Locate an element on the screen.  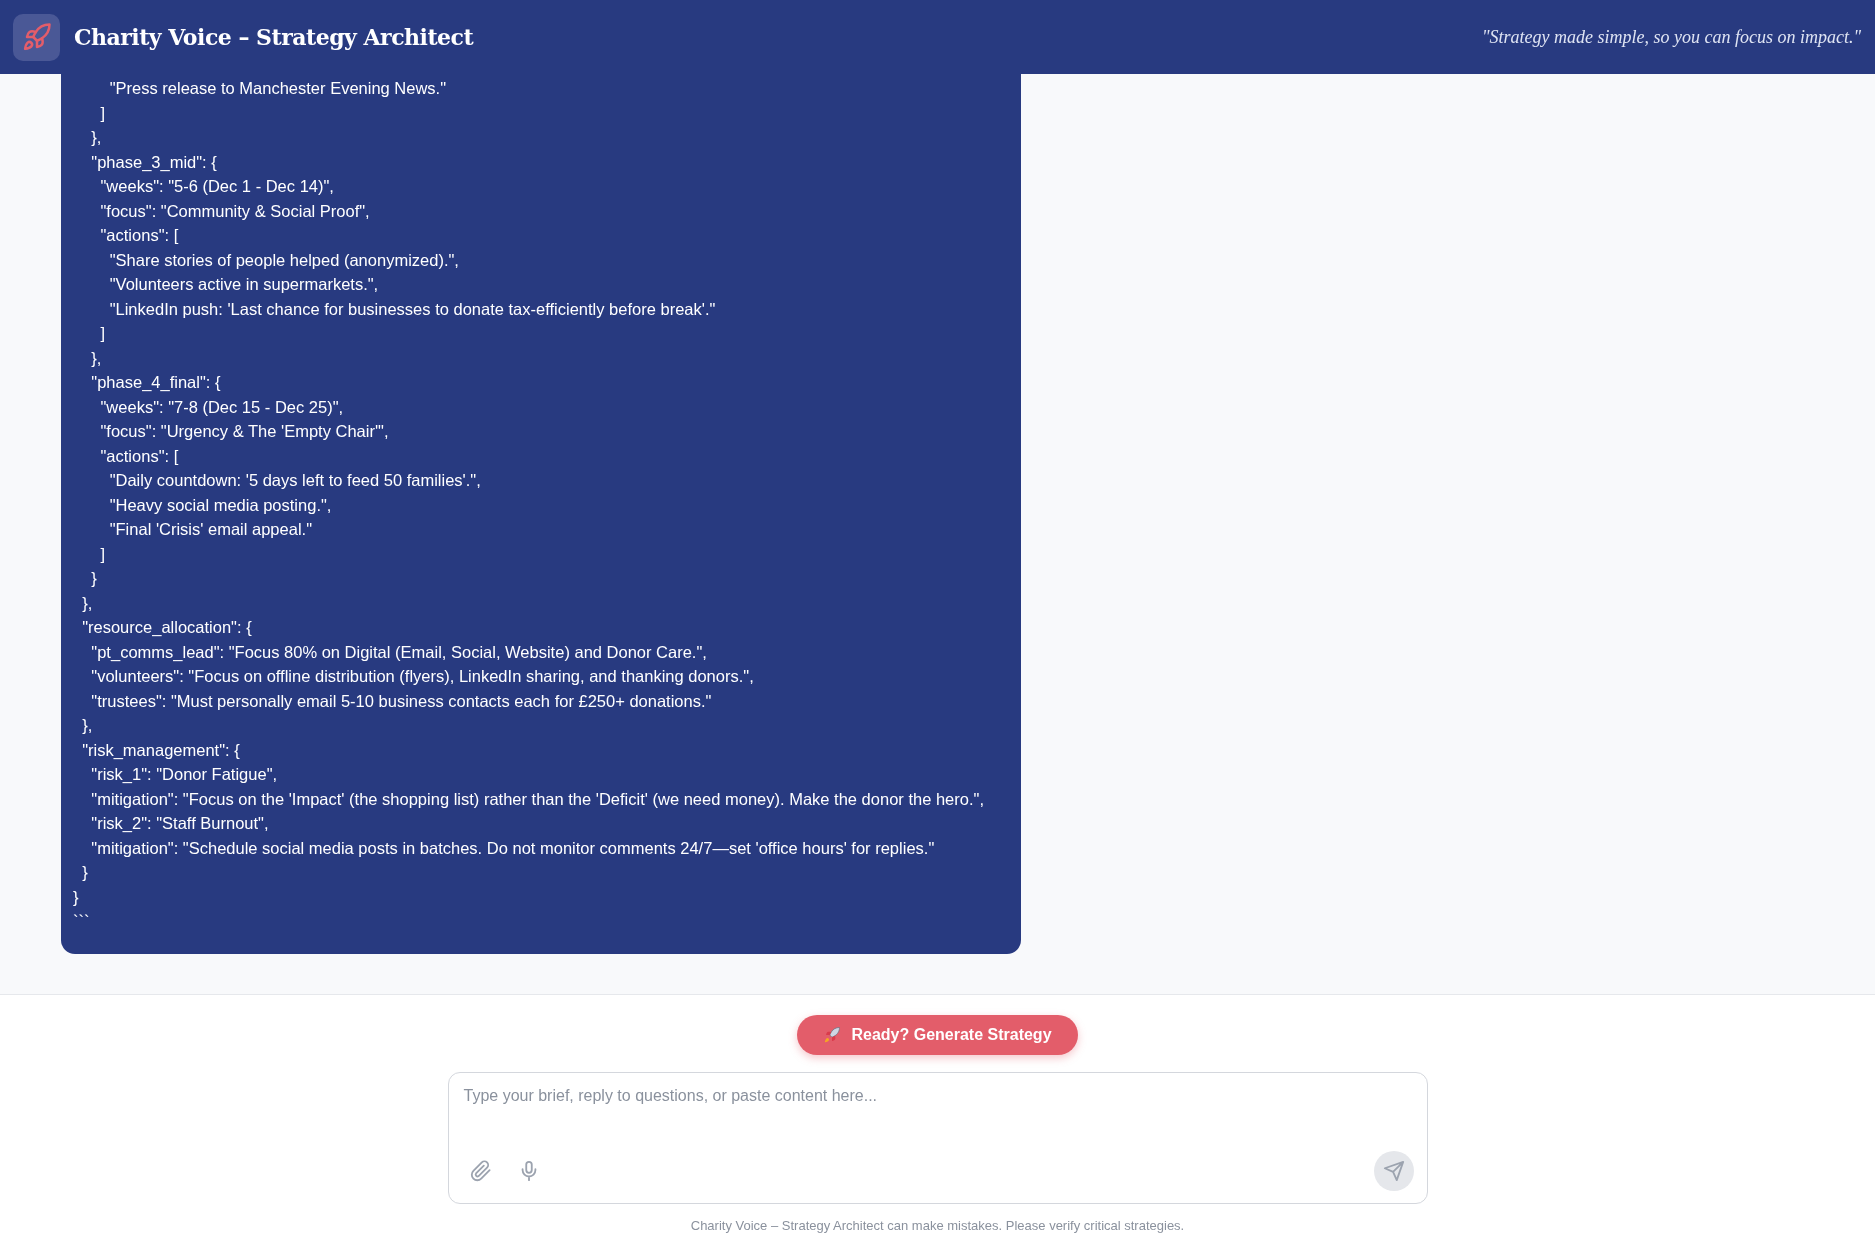
code-line: "LinkedIn push: 'Last chance for businesses to donate tax-efficiently before break'." is located at coordinates (412, 309).